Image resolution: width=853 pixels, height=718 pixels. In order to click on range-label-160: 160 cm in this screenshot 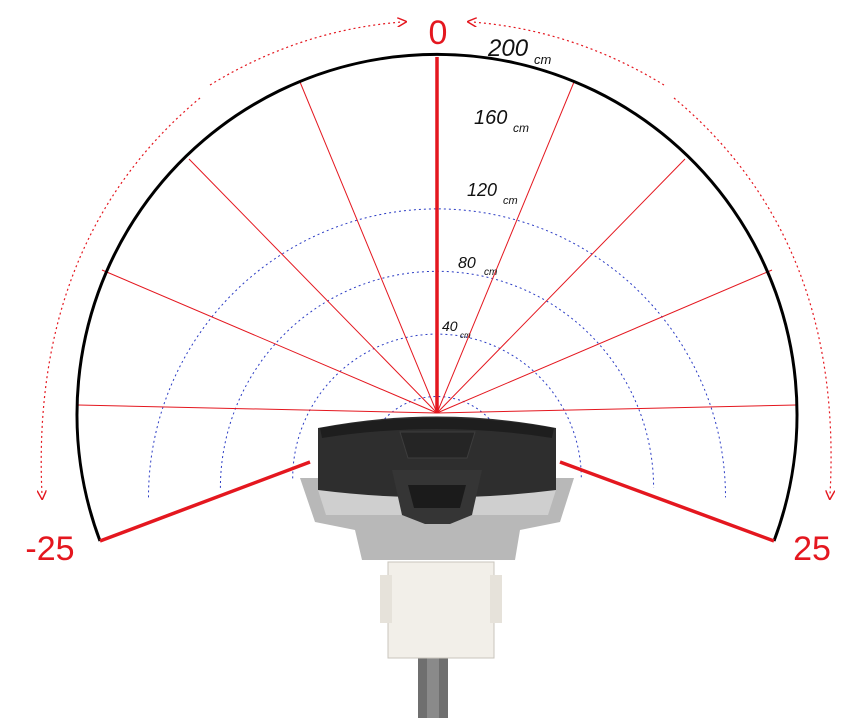, I will do `click(501, 121)`.